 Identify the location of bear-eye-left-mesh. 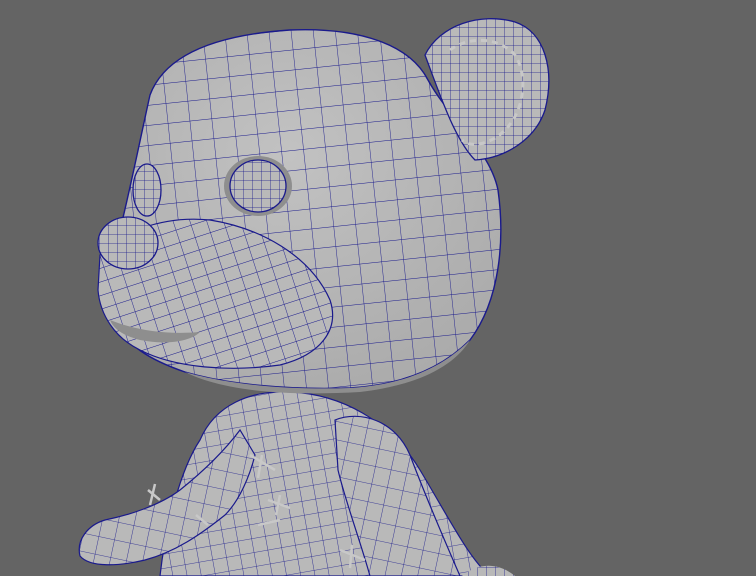
(147, 190).